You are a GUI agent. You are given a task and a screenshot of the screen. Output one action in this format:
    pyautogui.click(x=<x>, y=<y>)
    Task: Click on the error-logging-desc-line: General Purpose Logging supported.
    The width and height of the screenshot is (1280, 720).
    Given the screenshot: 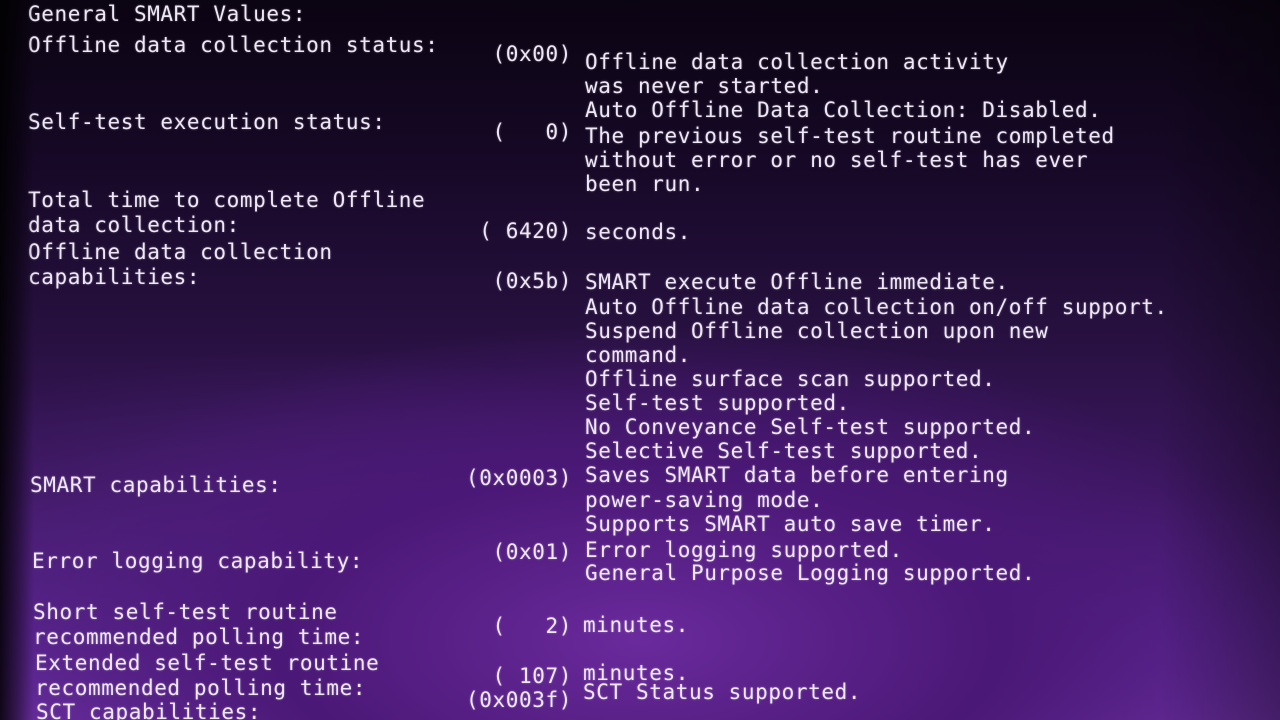 What is the action you would take?
    pyautogui.click(x=810, y=573)
    